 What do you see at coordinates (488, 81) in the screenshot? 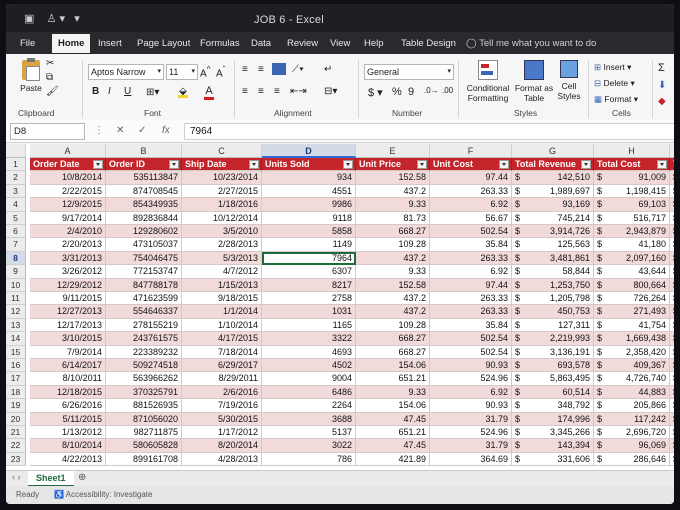
I see `conditional-formatting-button: Conditional Formatting` at bounding box center [488, 81].